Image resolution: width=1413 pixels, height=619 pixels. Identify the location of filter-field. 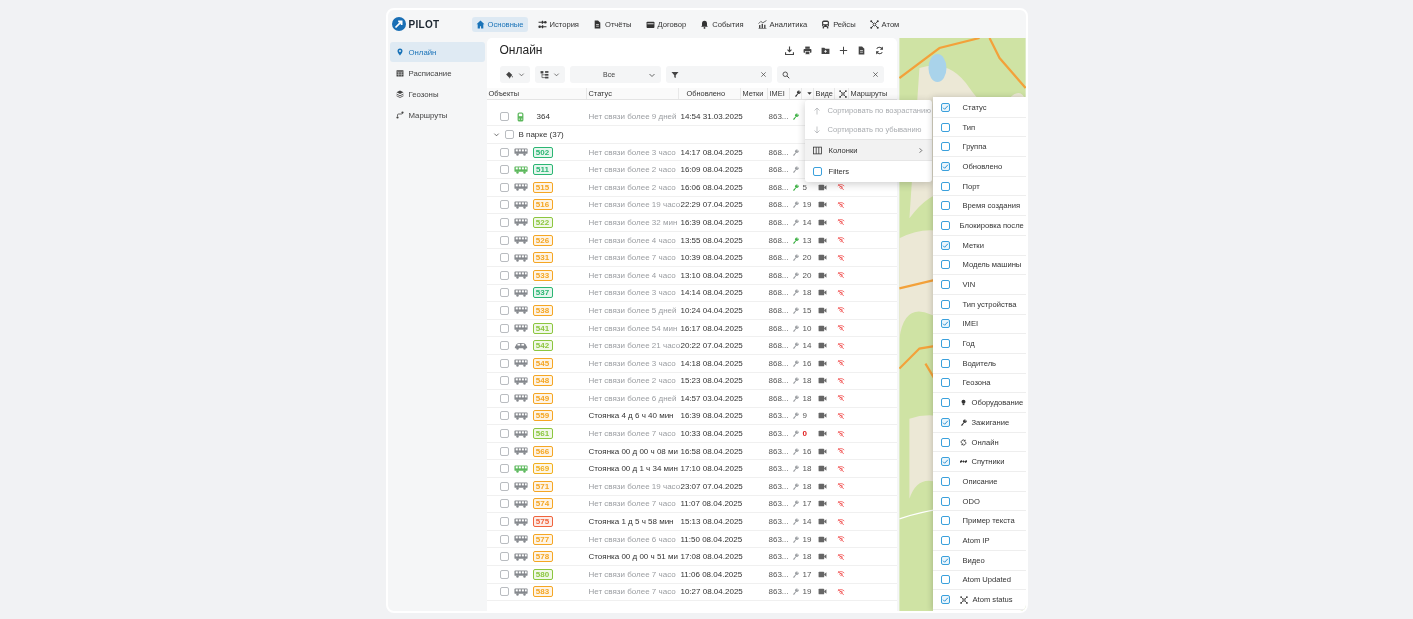
(718, 74).